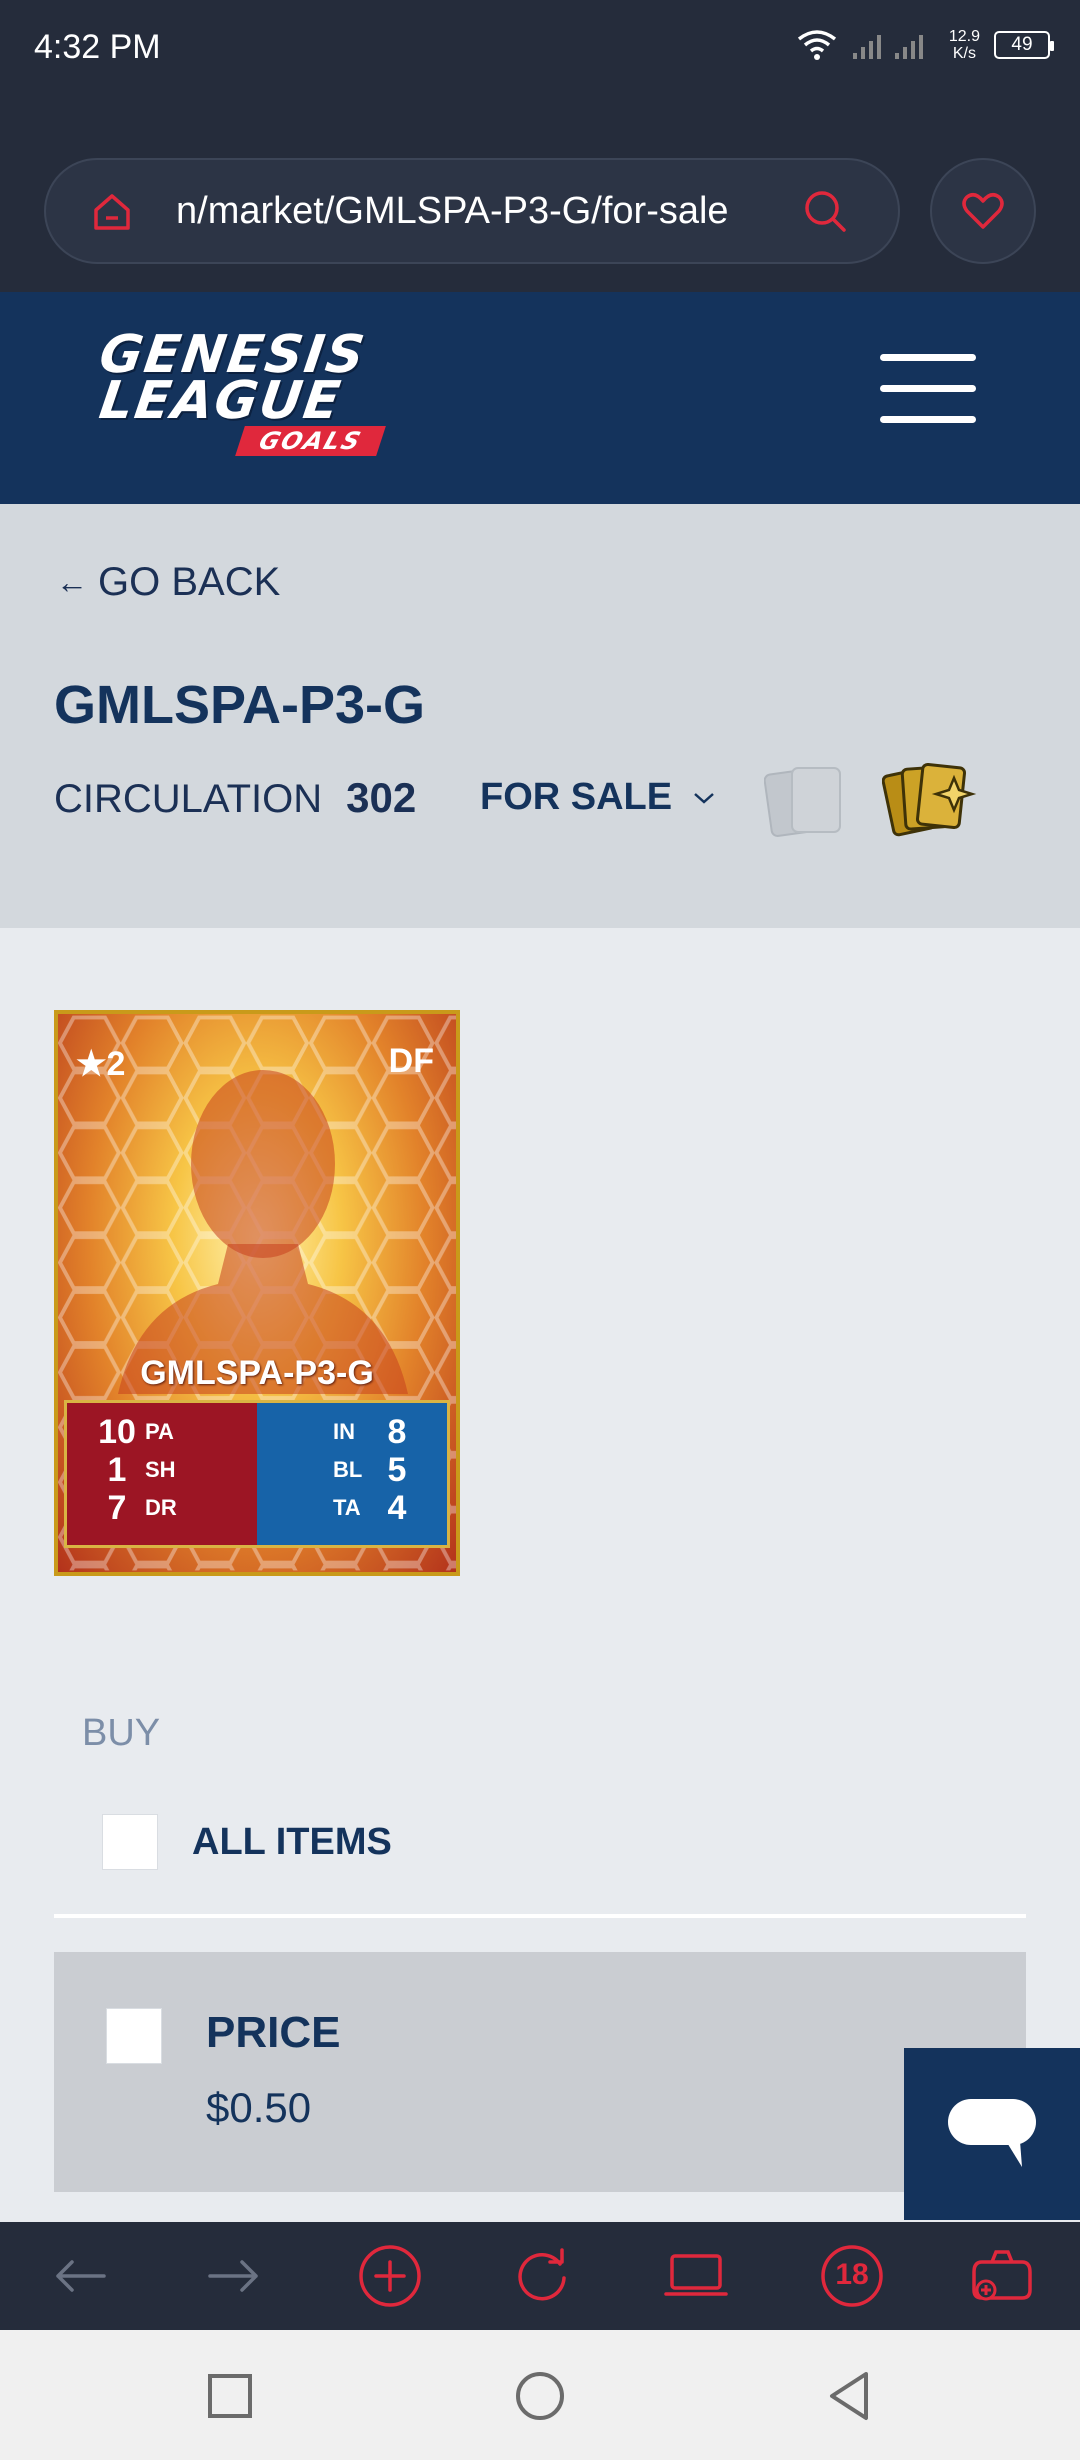  I want to click on all-items-row: ALL ITEMS, so click(247, 1842).